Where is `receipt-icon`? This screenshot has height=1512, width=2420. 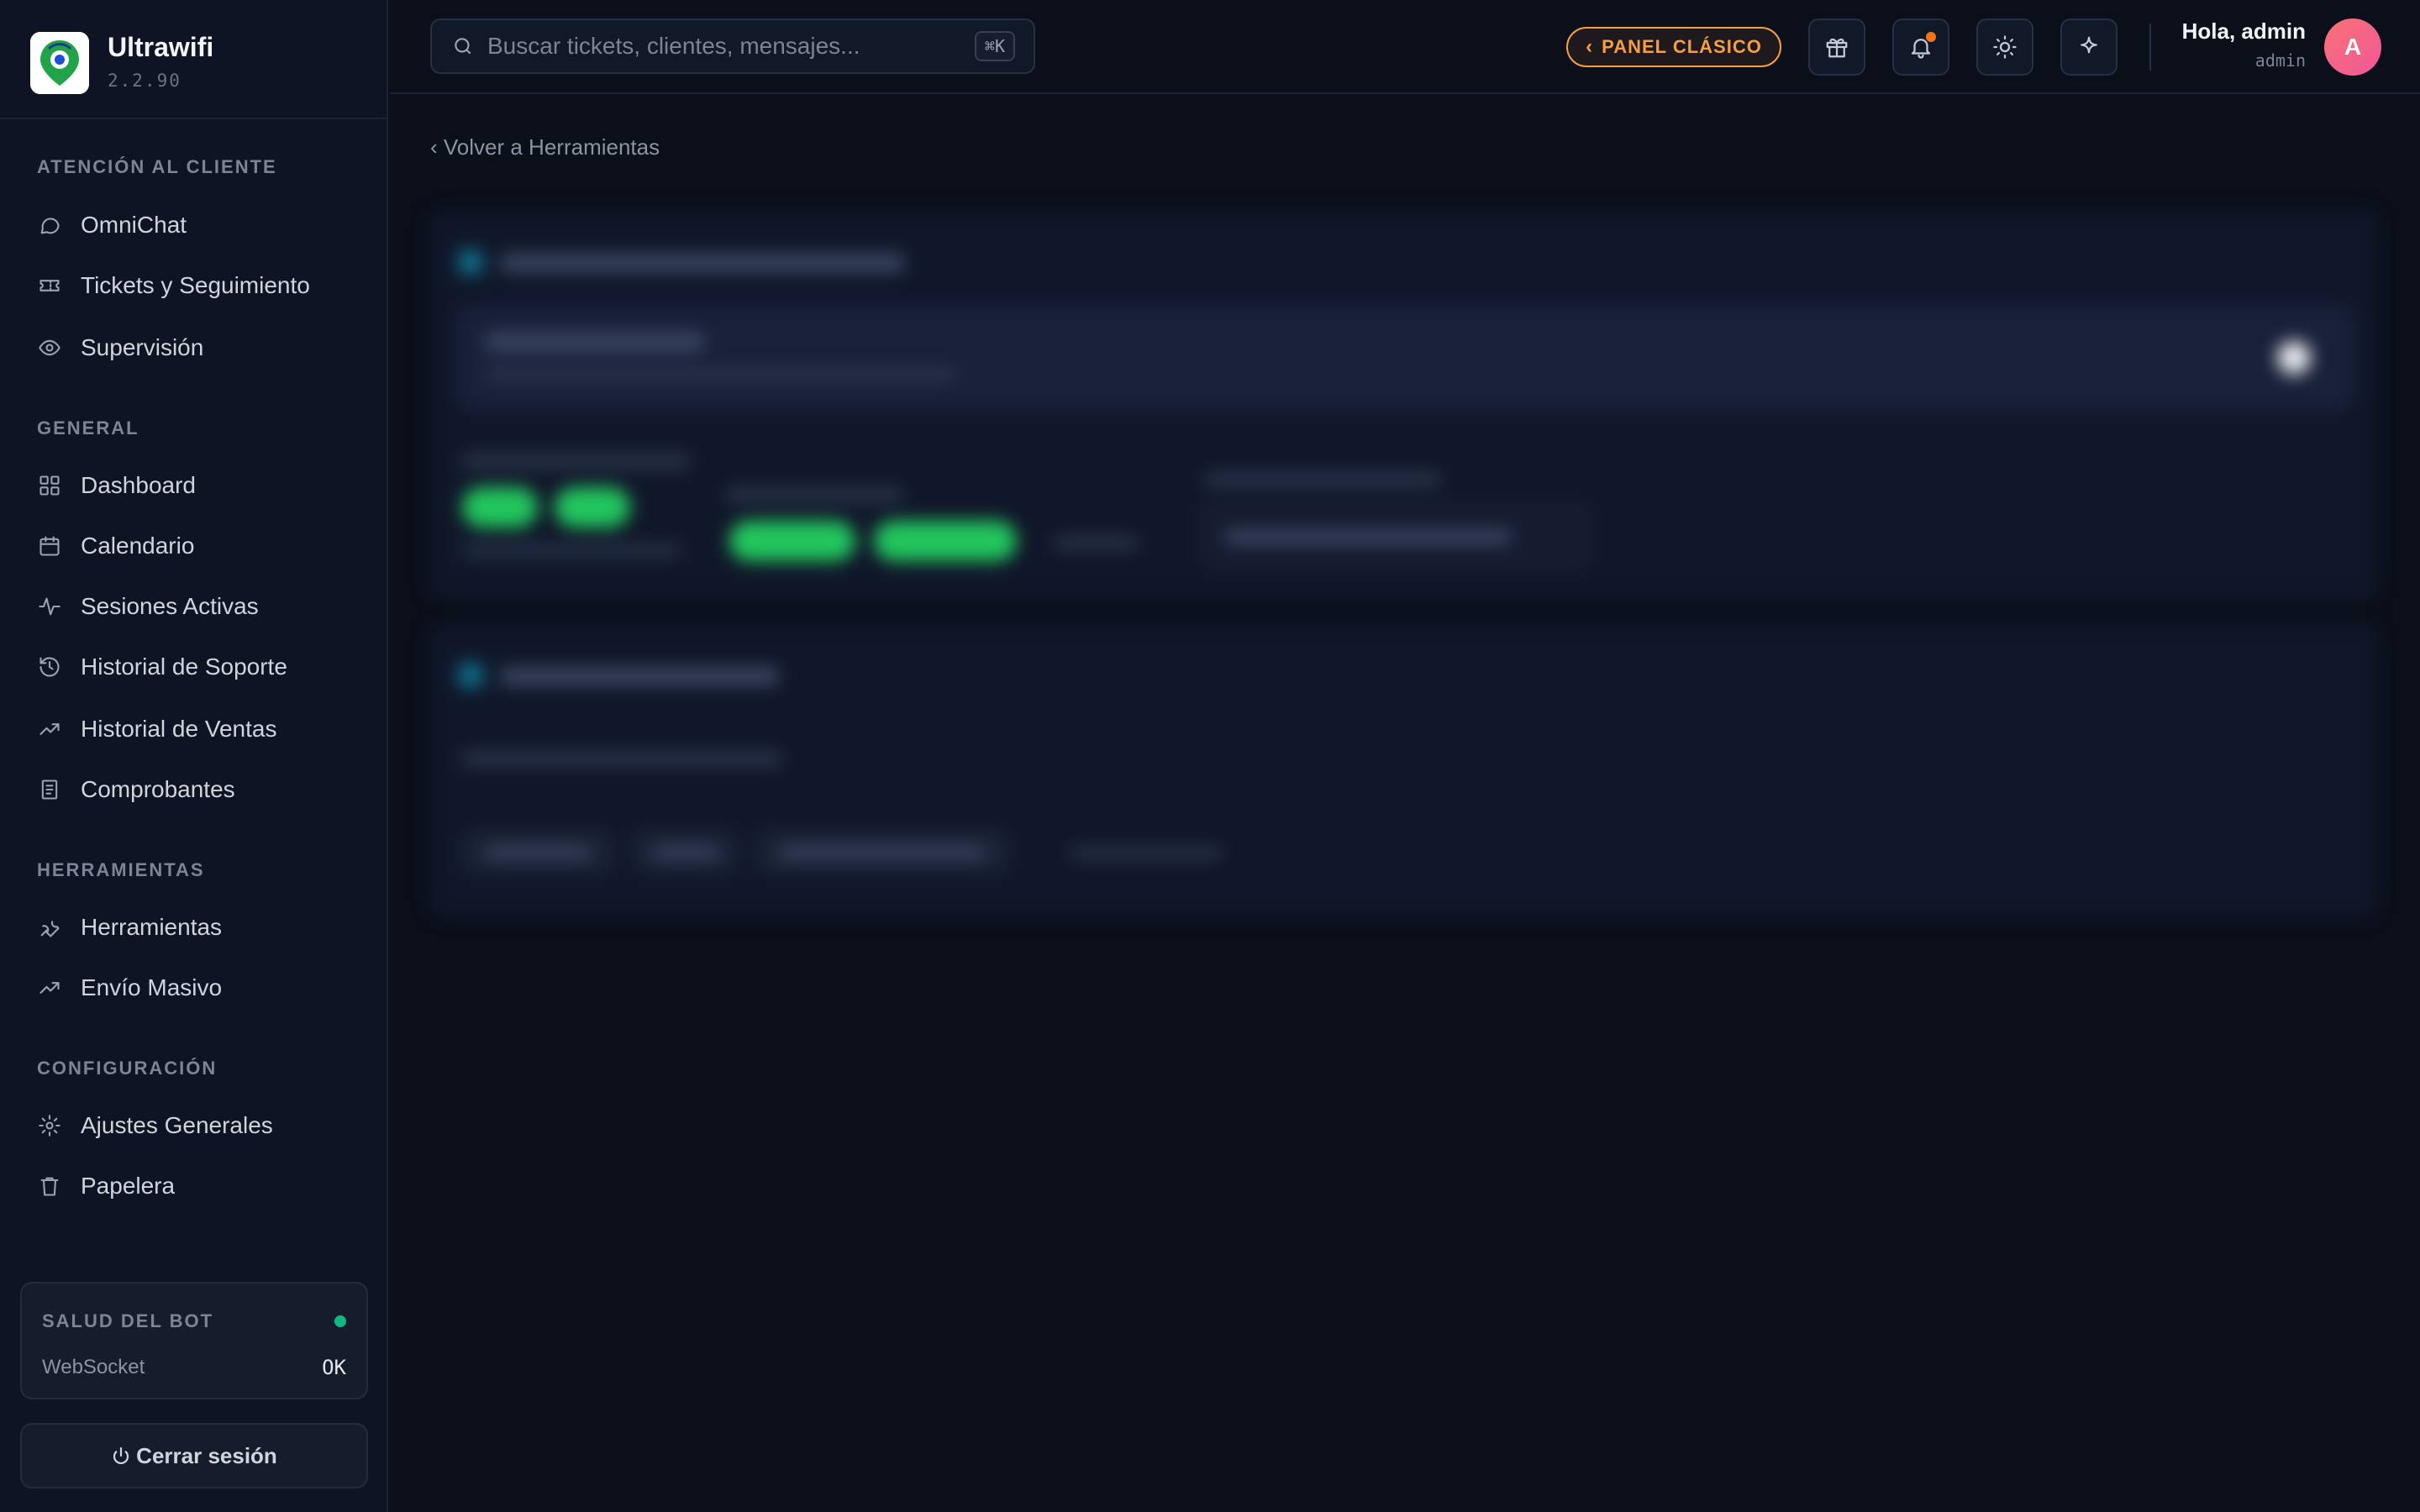
receipt-icon is located at coordinates (50, 789).